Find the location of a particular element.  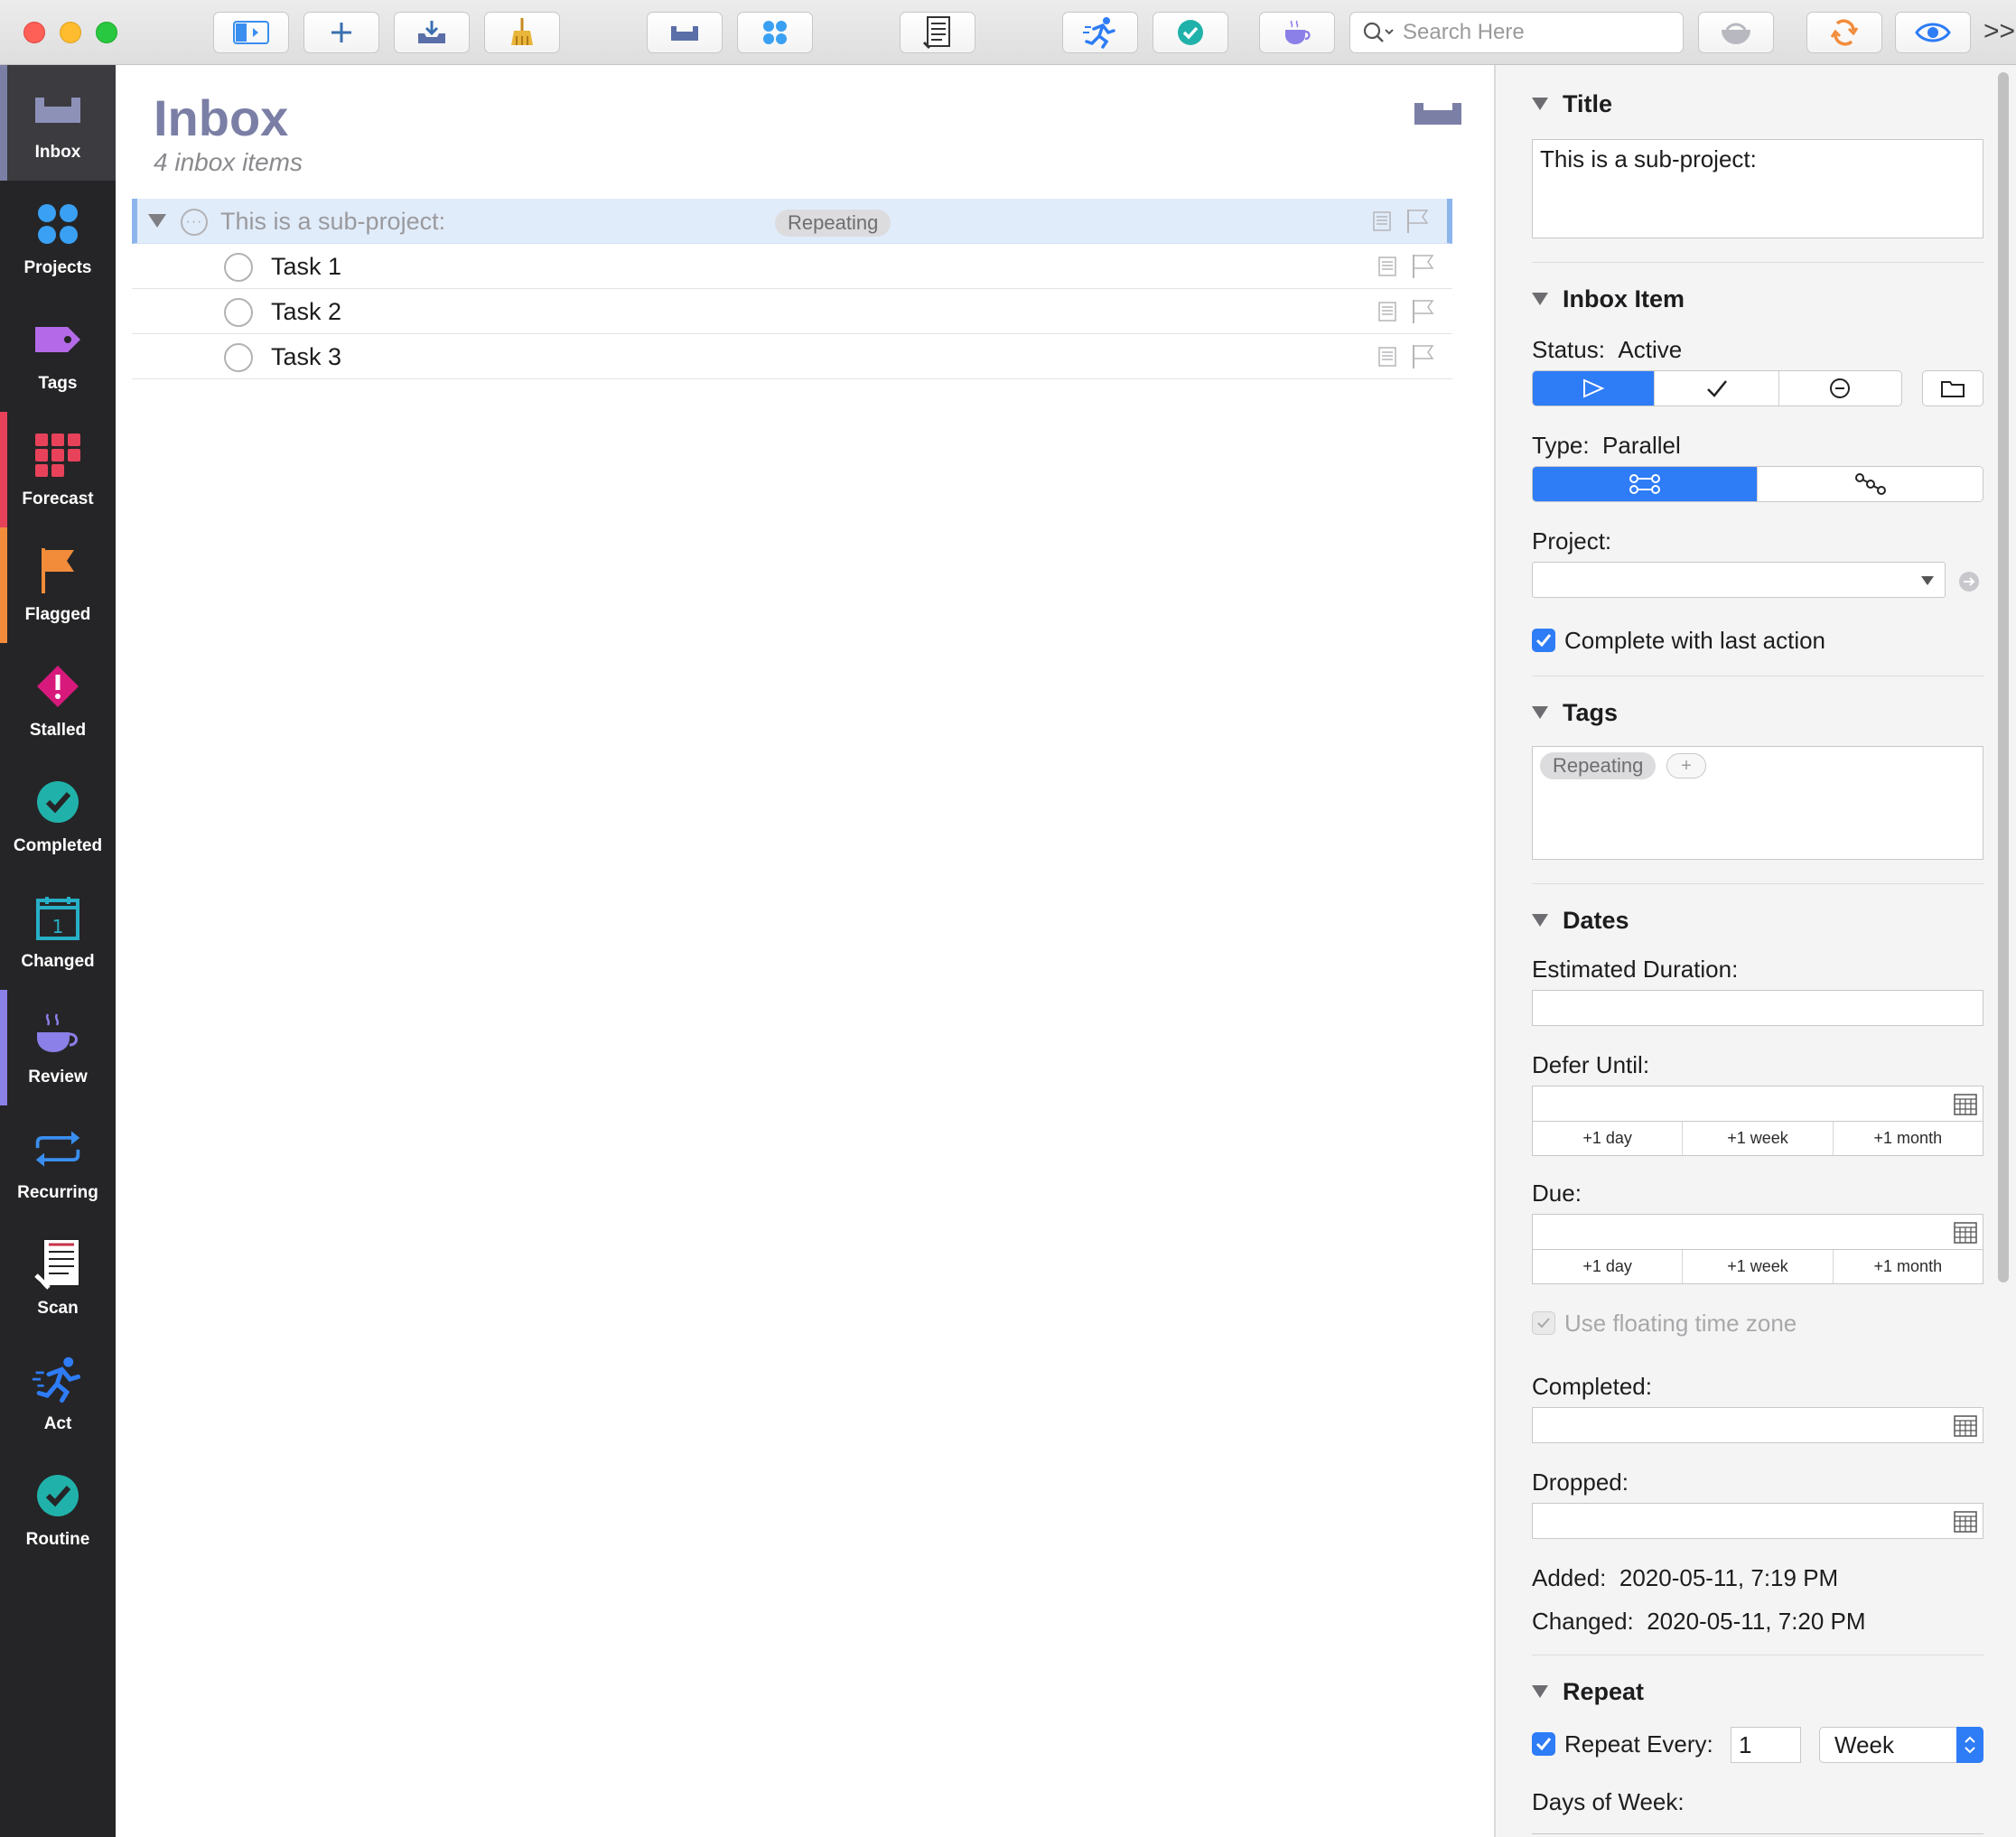

status-completed-segment is located at coordinates (1717, 388).